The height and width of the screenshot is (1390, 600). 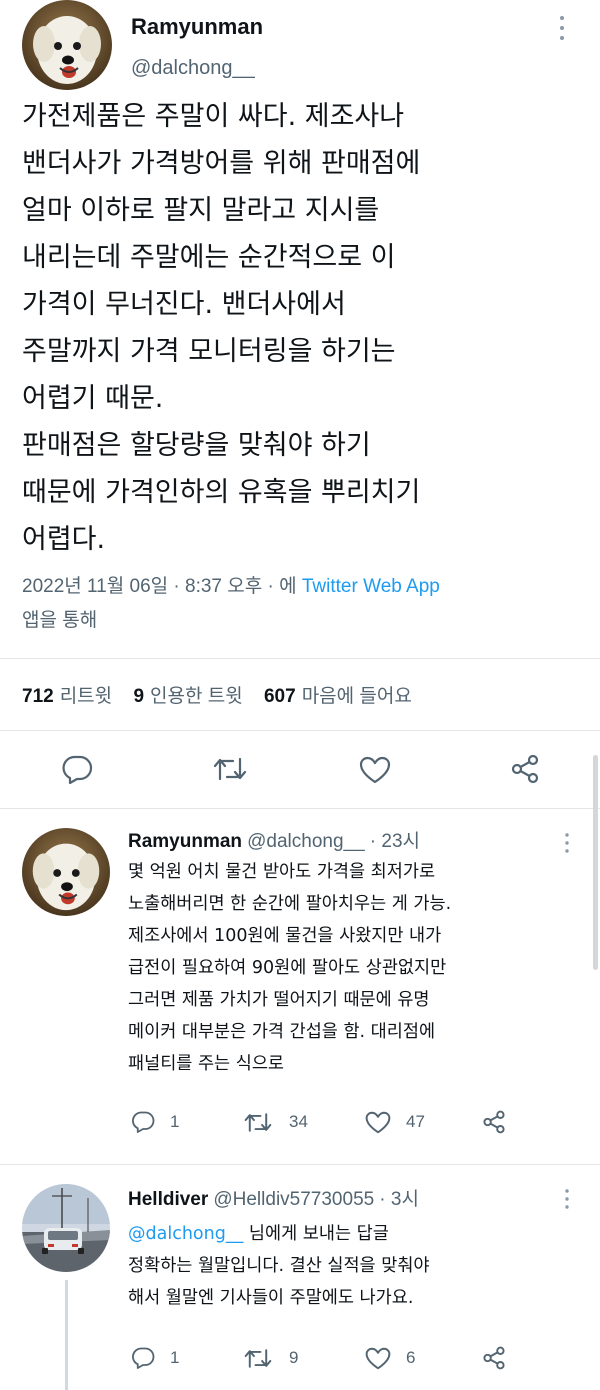 I want to click on retweets-label: 리트윗, so click(x=86, y=696).